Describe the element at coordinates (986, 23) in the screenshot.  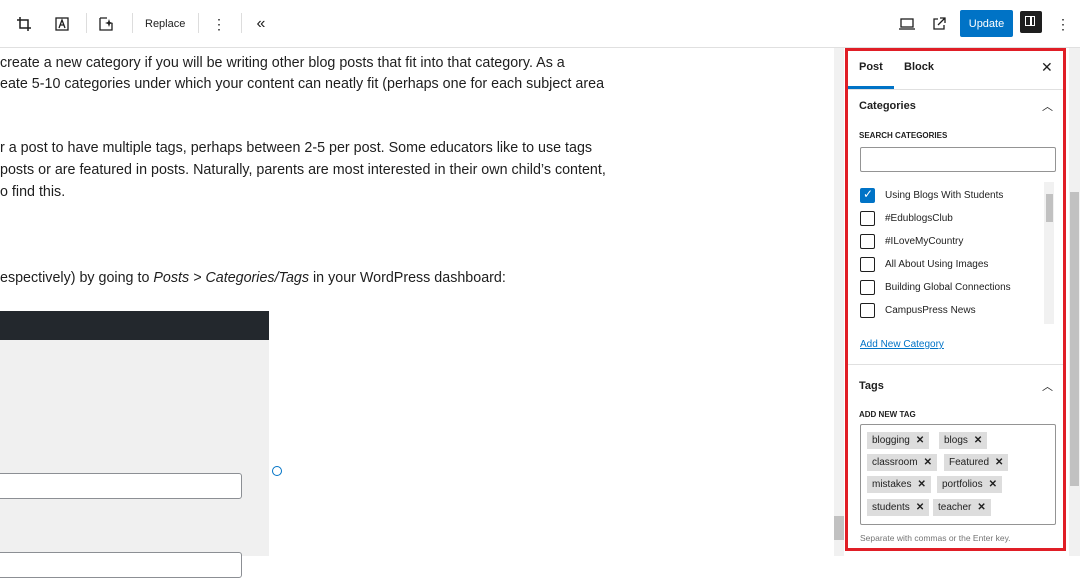
I see `update-button: Update` at that location.